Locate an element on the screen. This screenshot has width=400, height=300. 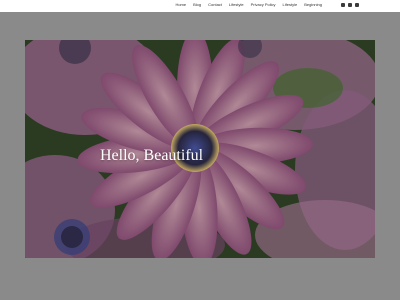
nav-link-beginning: Beginning is located at coordinates (313, 5).